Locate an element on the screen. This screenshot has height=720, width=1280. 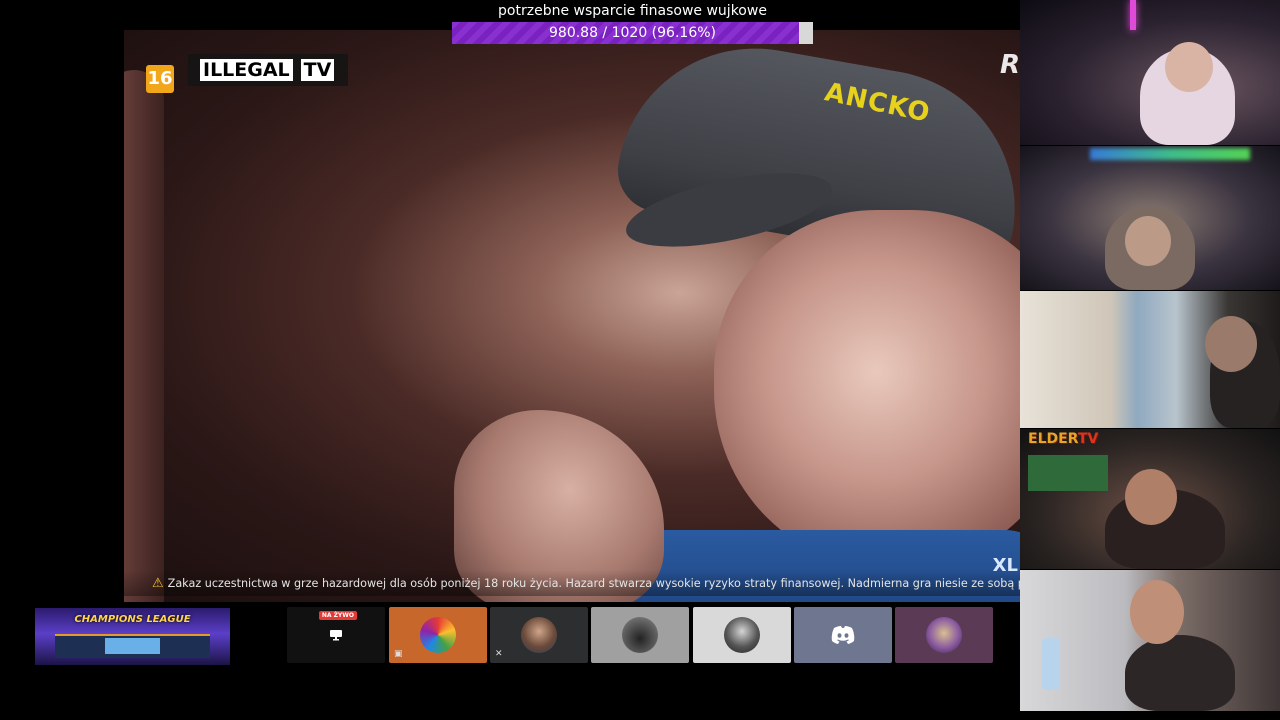
stream-icon: ▣ is located at coordinates (398, 654).